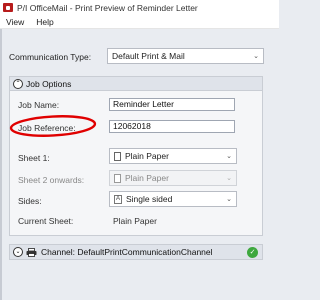 The height and width of the screenshot is (300, 320). I want to click on current-sheet-label: Current Sheet:, so click(46, 221).